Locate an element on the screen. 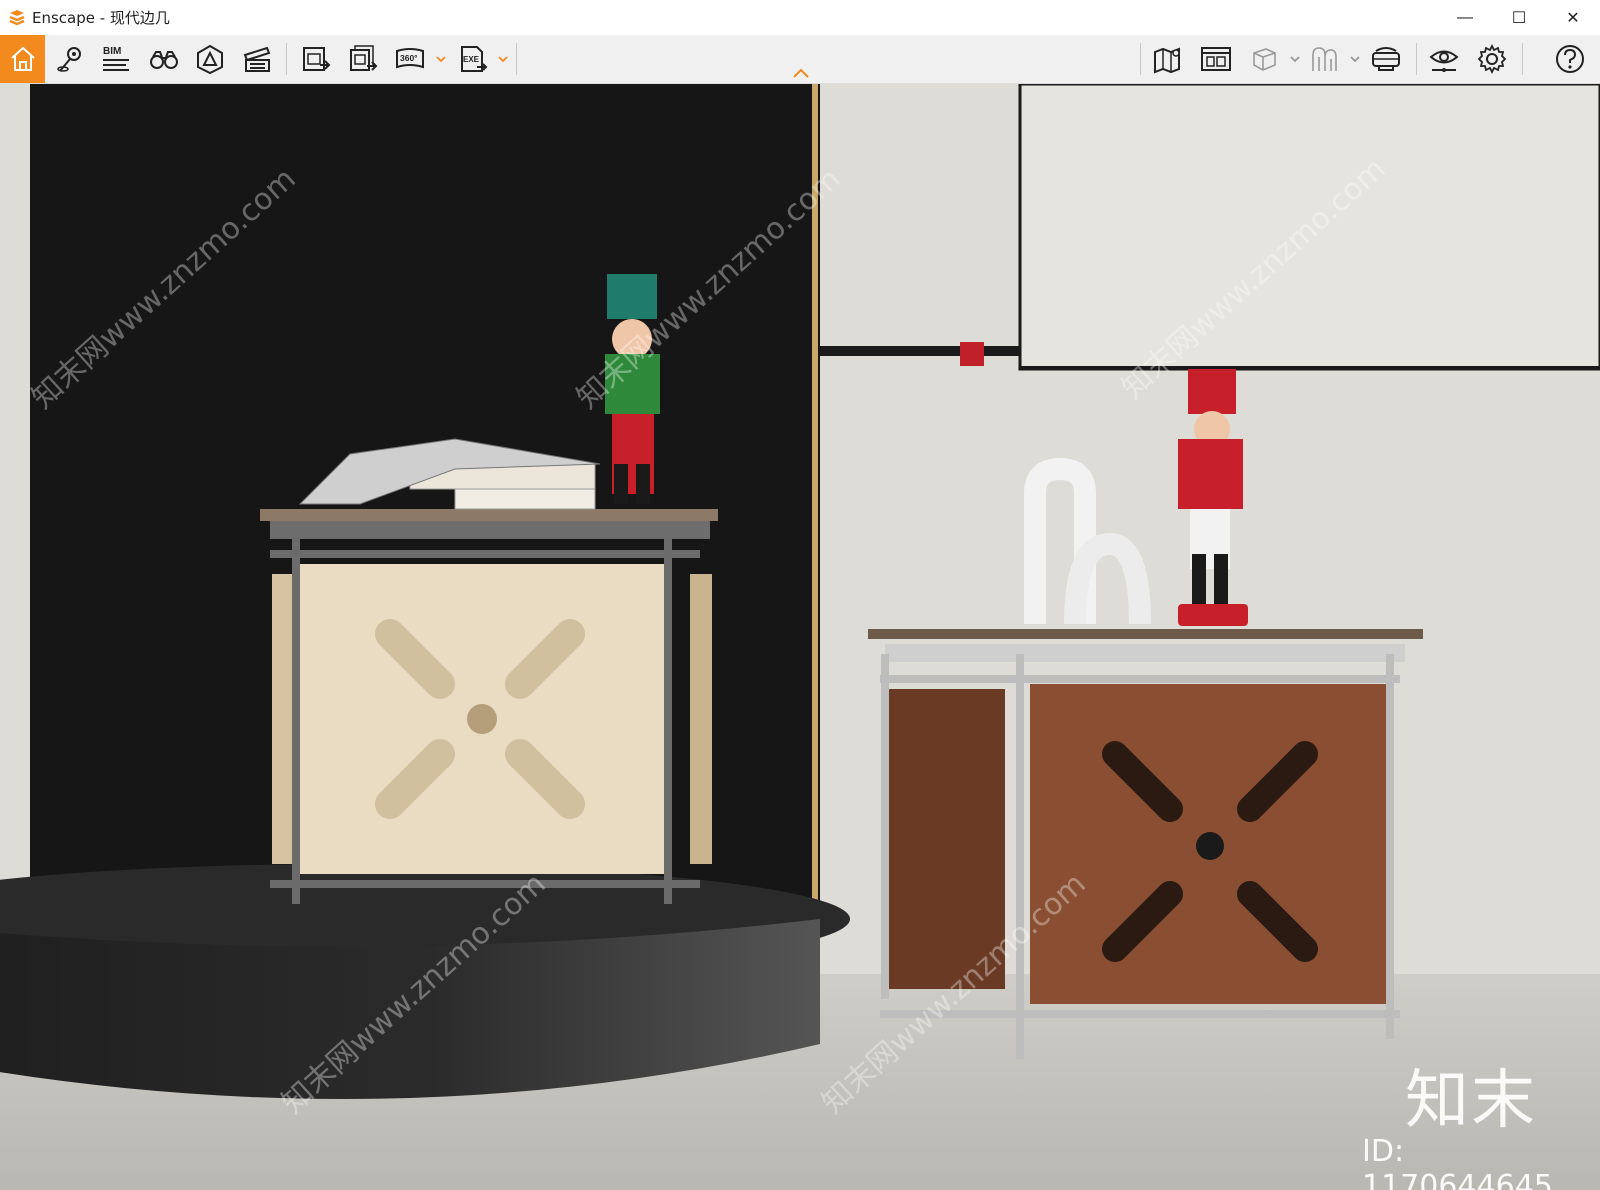  material-button is located at coordinates (1324, 59).